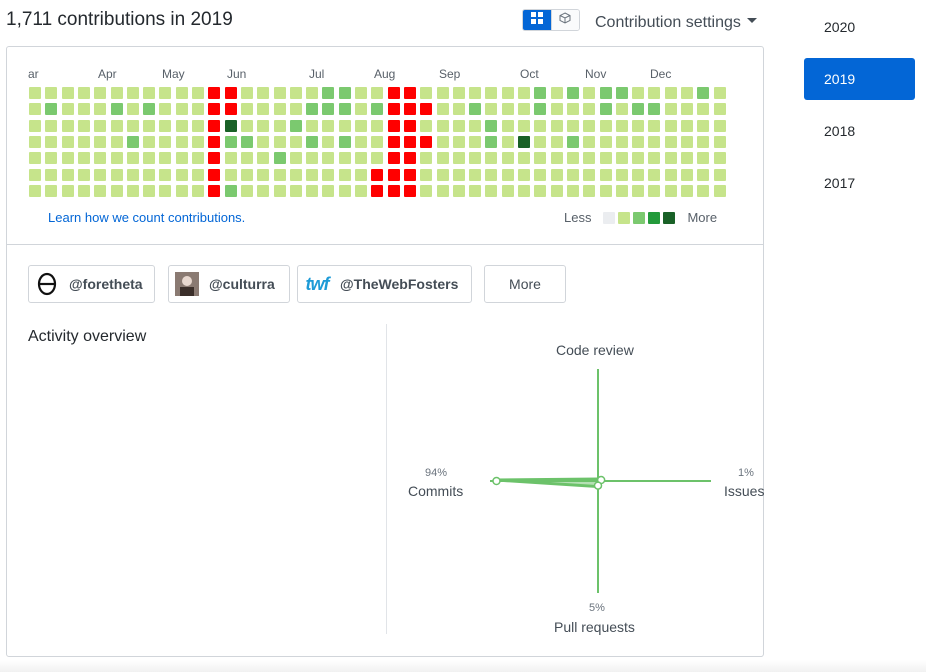 The height and width of the screenshot is (672, 926). I want to click on year-item-2019: 2019, so click(859, 79).